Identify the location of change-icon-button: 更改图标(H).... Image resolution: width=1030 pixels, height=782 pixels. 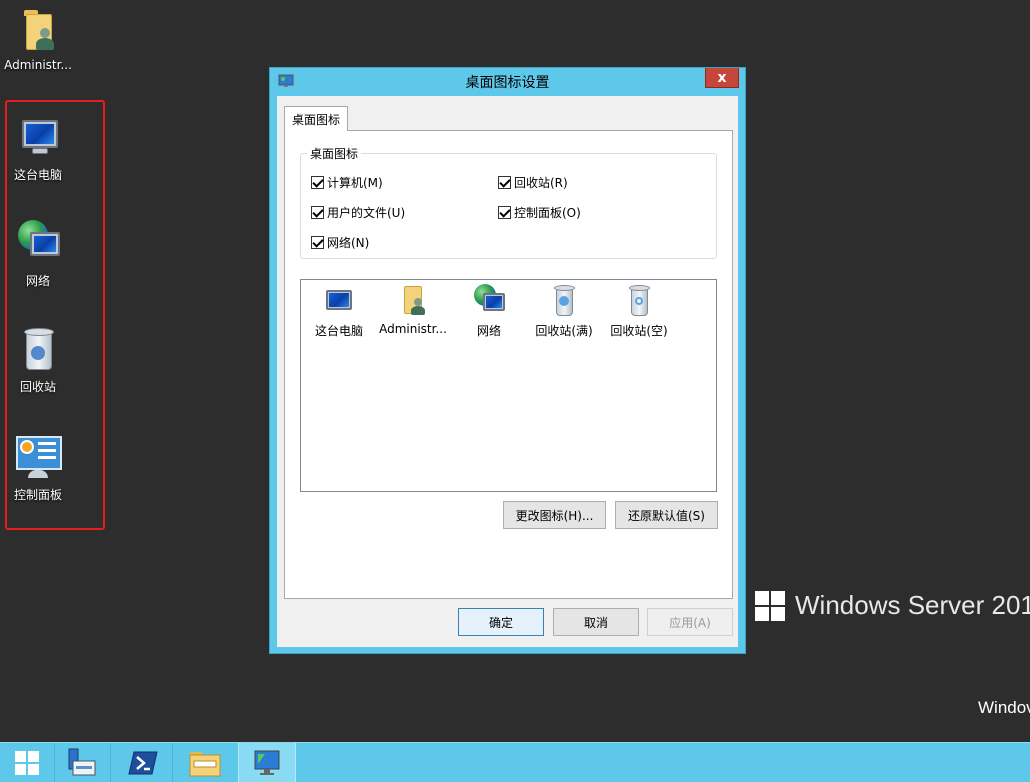
(554, 515).